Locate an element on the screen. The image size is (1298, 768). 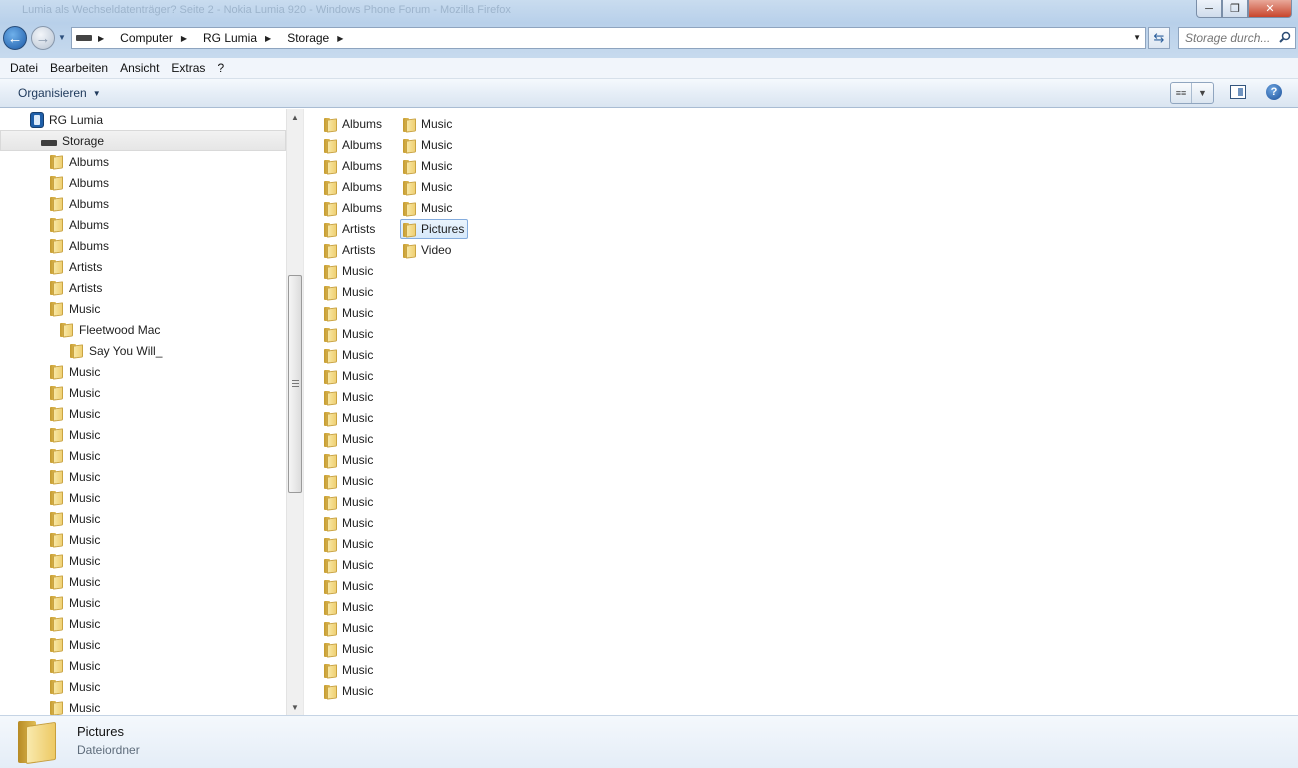
folder-item: Pictures is located at coordinates (434, 229).